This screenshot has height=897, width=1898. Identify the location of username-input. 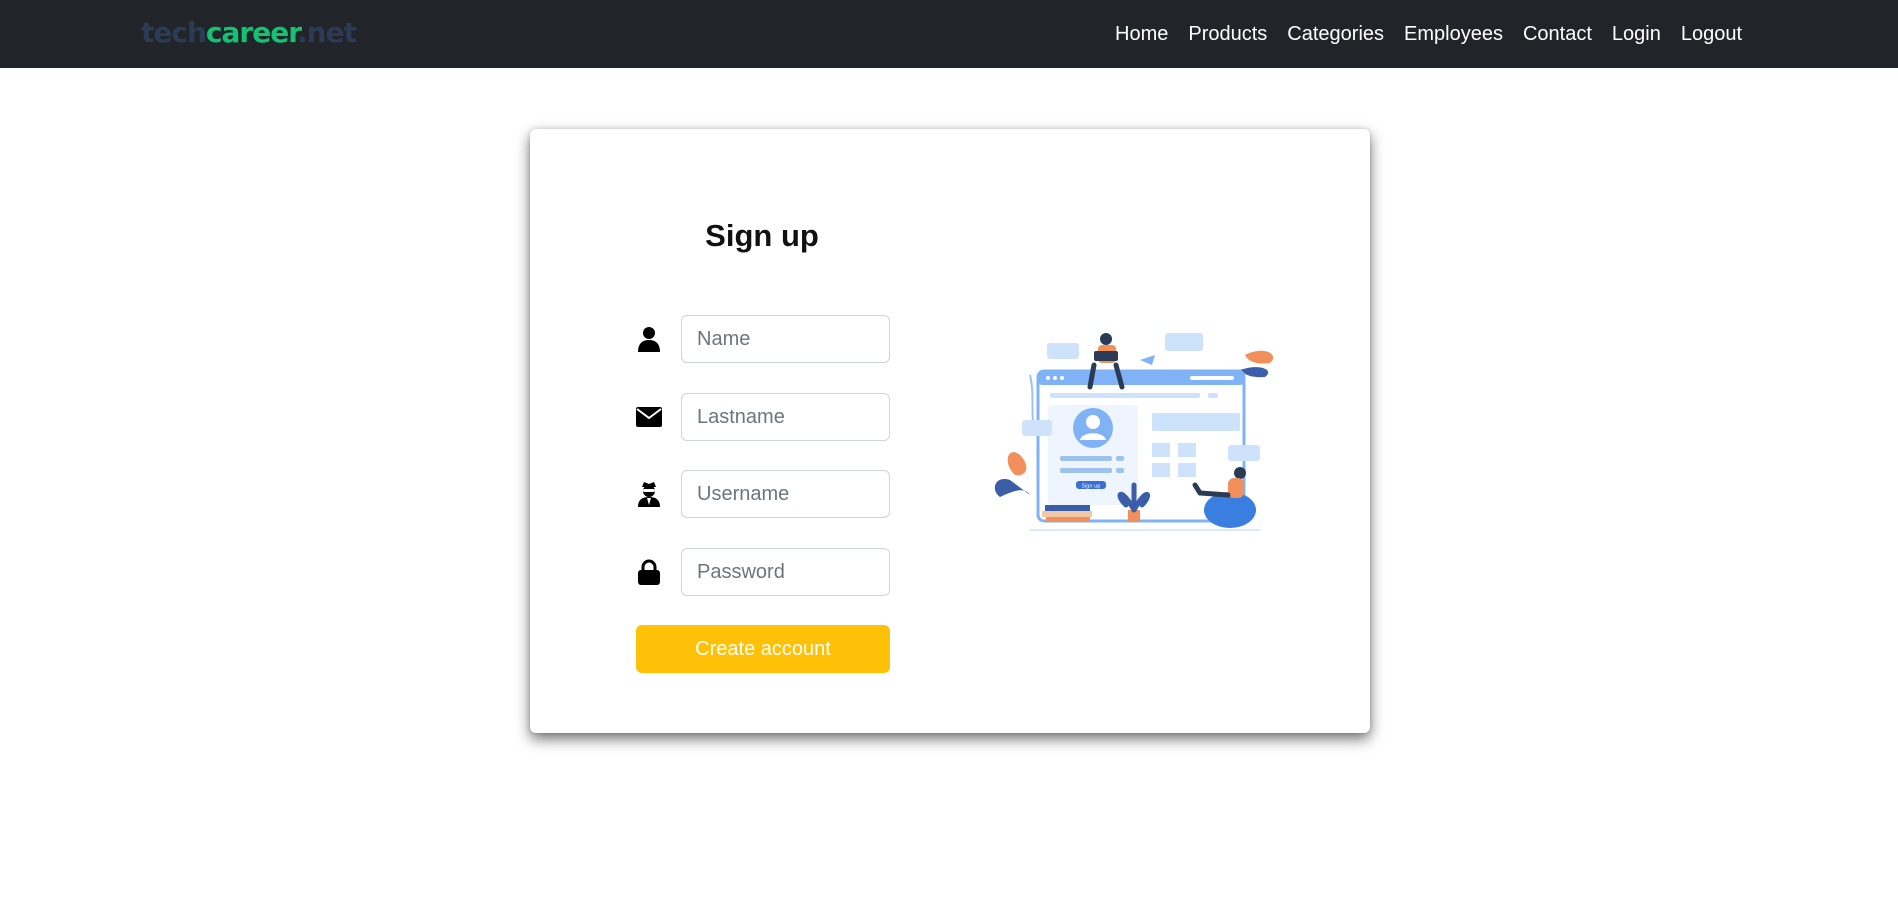
(785, 494).